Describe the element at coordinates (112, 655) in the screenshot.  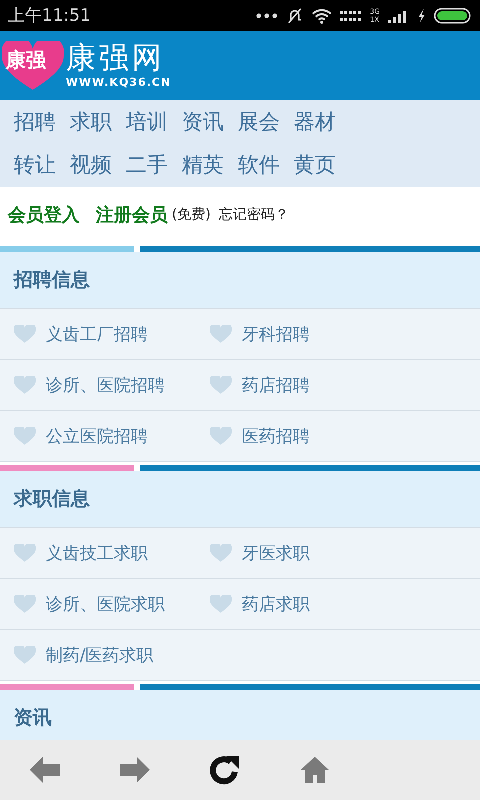
I see `category-link: 制药/医药求职` at that location.